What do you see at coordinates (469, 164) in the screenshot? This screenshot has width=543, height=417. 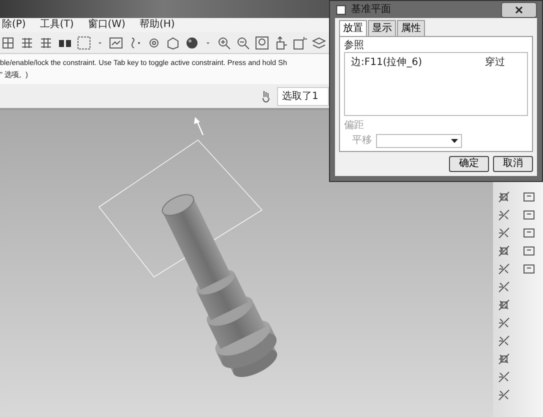 I see `dialog-button: 确定` at bounding box center [469, 164].